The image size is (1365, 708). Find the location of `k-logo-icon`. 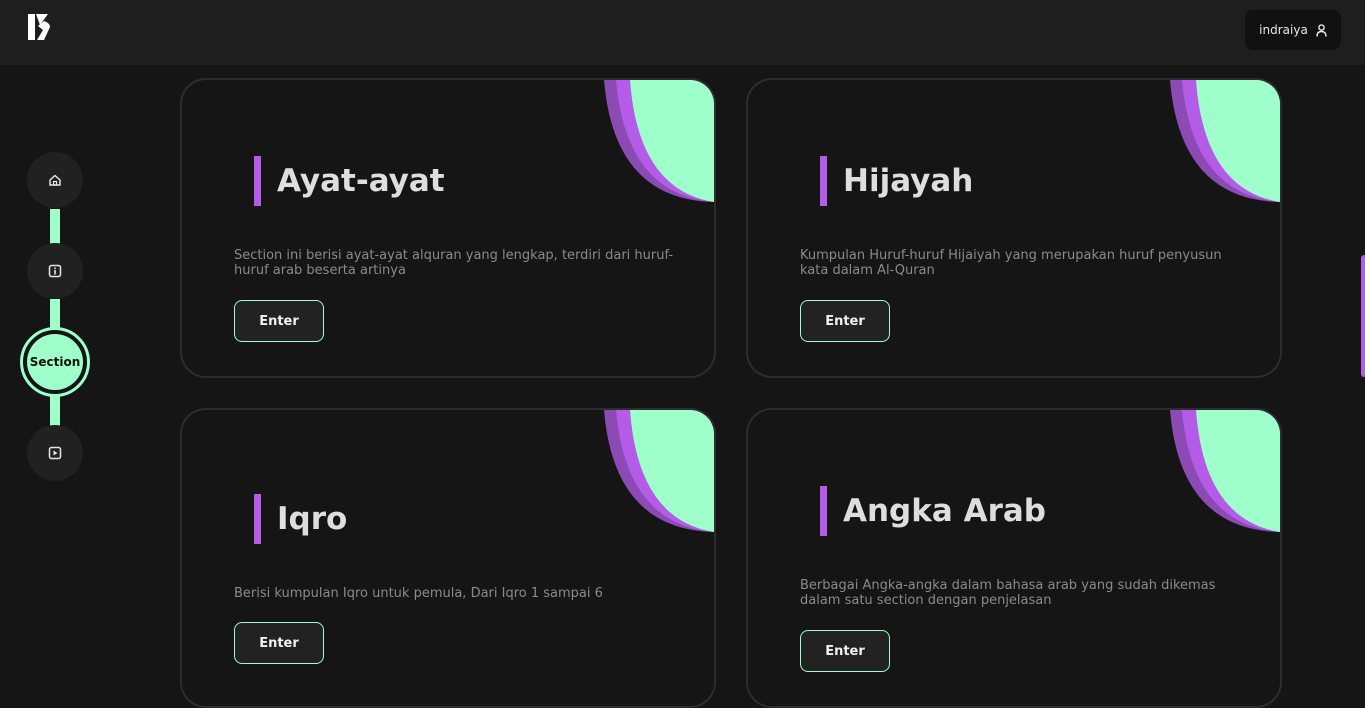

k-logo-icon is located at coordinates (40, 27).